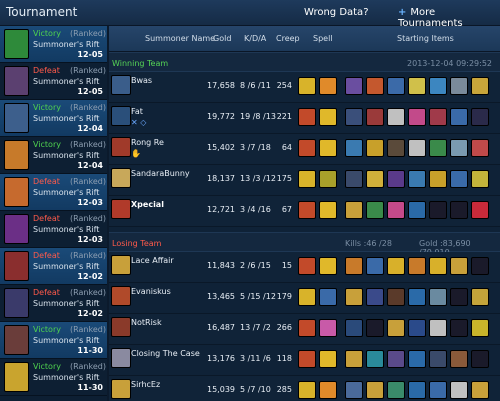  I want to click on player-gold: 19,772, so click(221, 116).